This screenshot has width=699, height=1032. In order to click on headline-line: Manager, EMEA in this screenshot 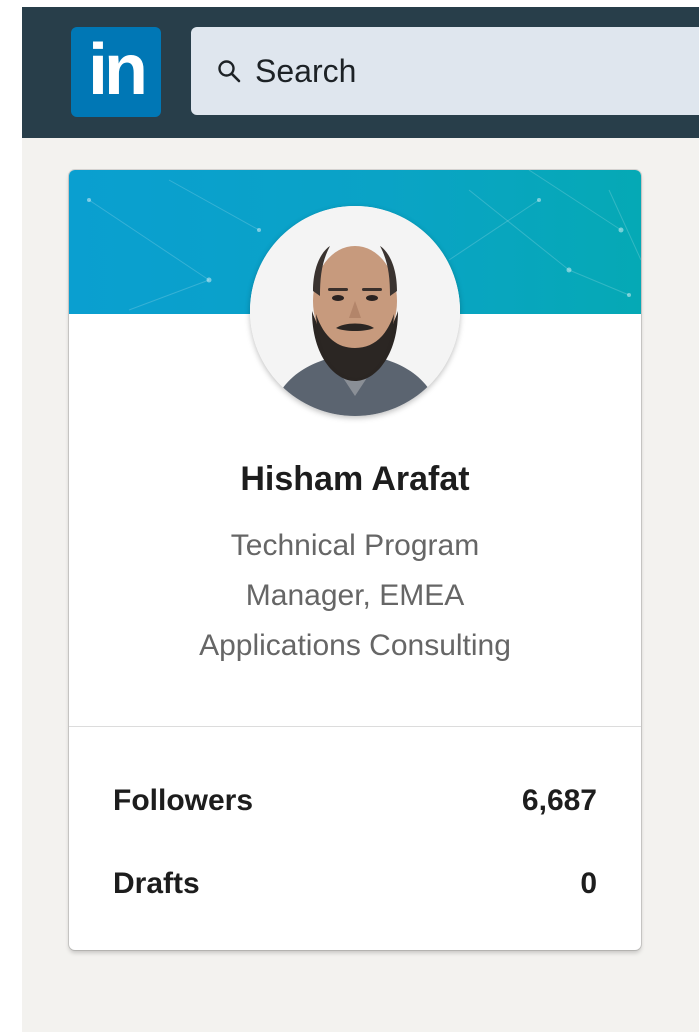, I will do `click(355, 595)`.